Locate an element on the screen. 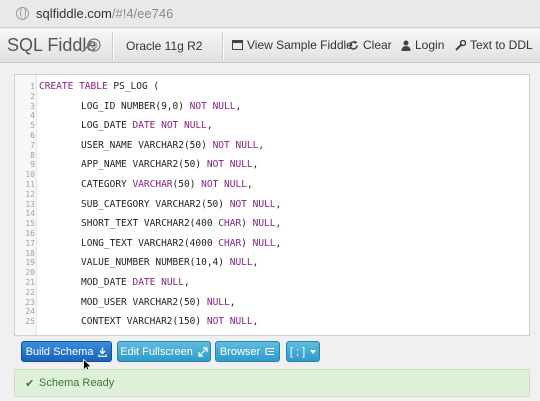  violin-icon is located at coordinates (91, 45).